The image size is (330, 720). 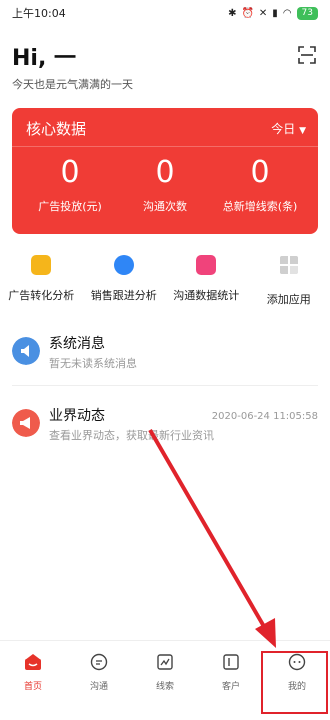 I want to click on app-shortcuts: 广告转化分析 销售跟进分析 沟通数据统计 添加应用, so click(x=165, y=281).